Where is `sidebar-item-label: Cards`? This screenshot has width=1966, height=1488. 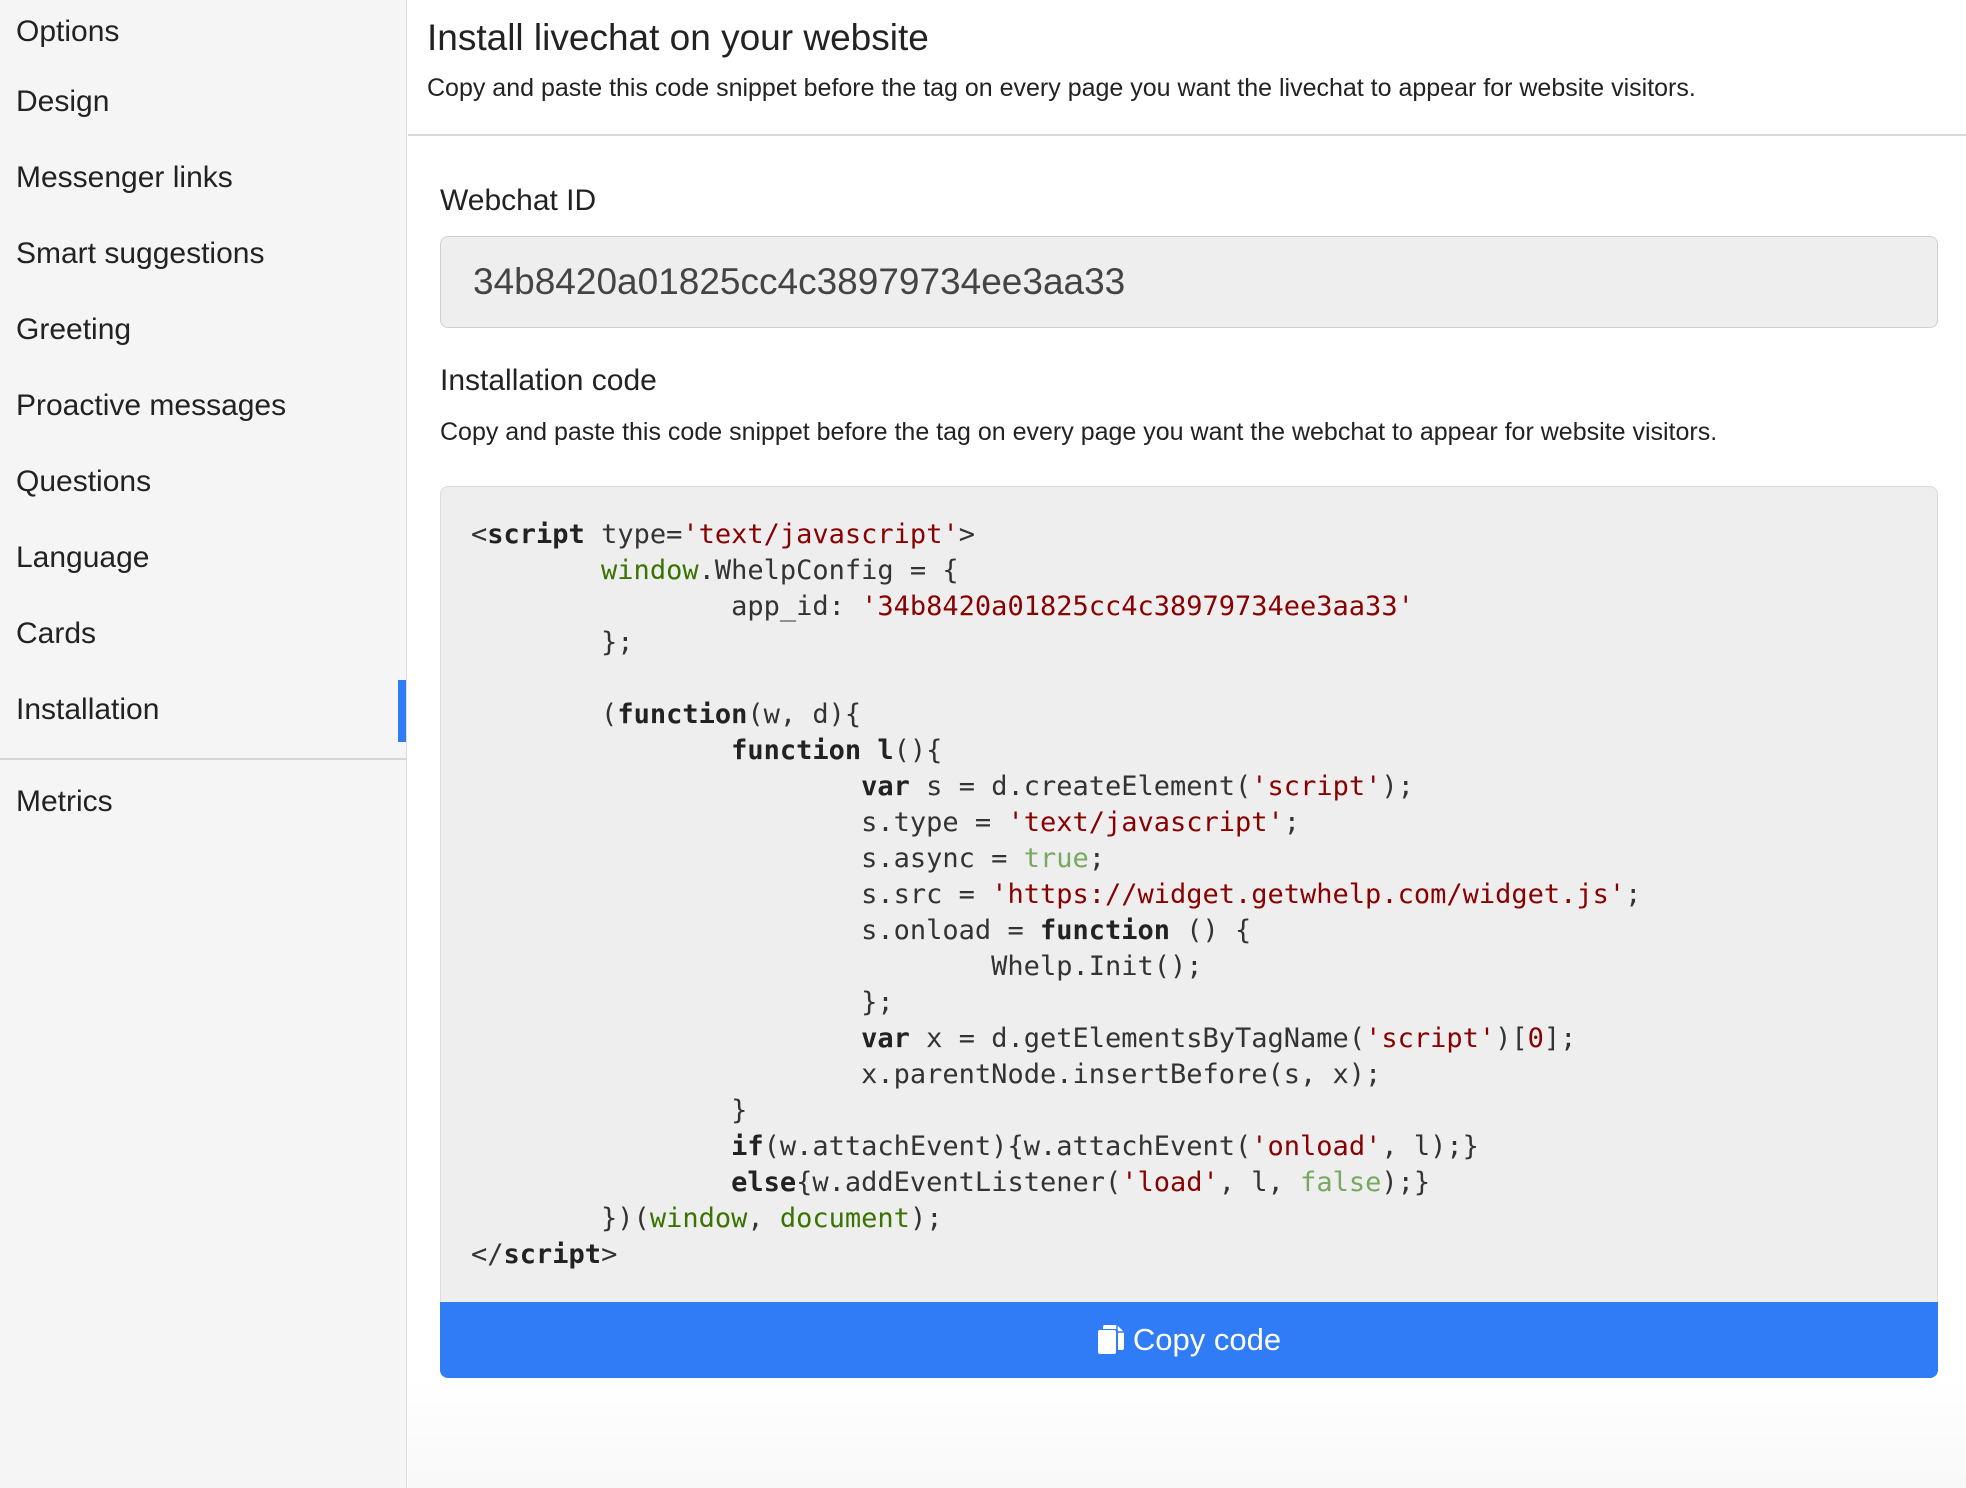
sidebar-item-label: Cards is located at coordinates (56, 633).